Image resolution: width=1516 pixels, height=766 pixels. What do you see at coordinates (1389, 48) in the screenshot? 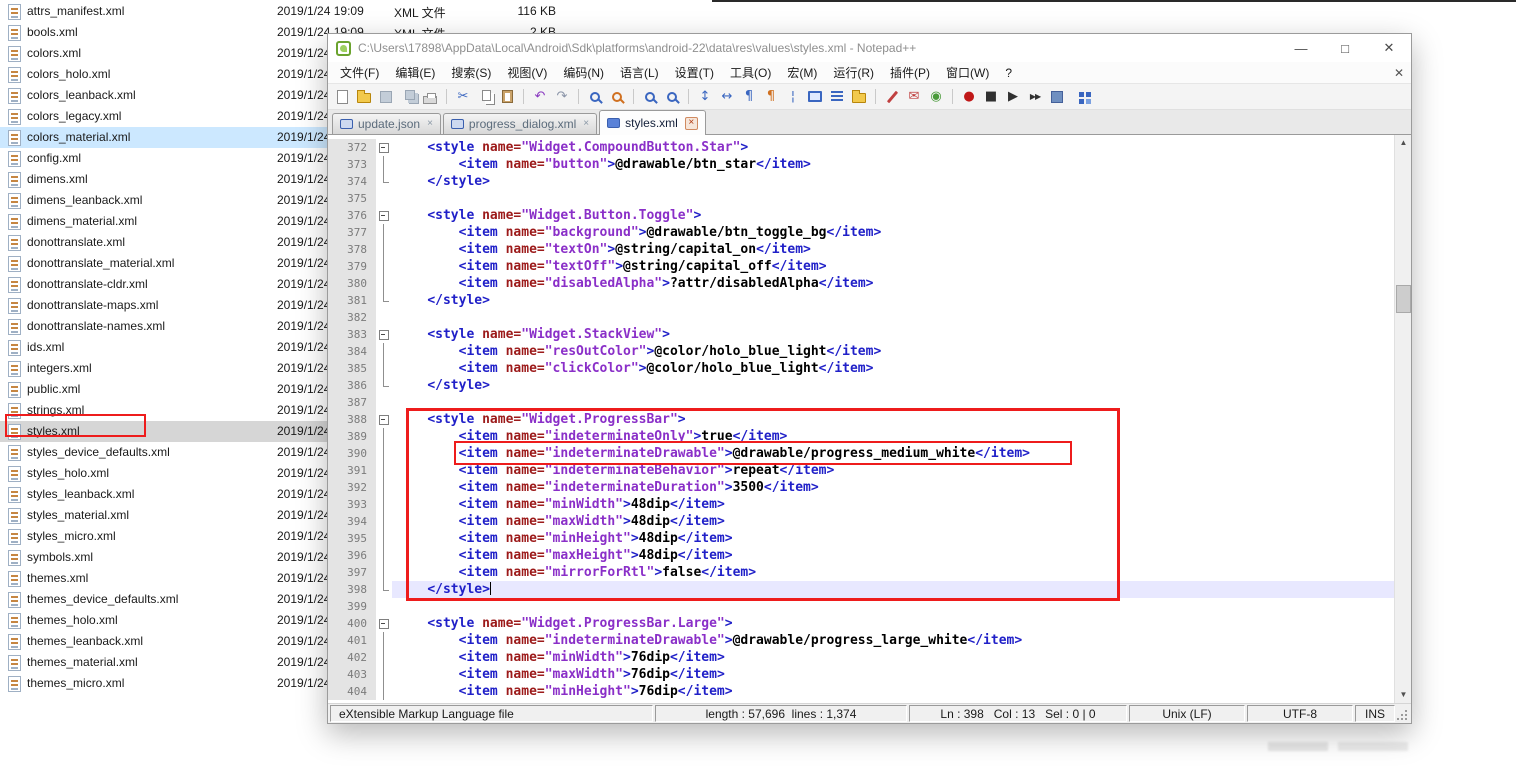
I see `close-button: ✕` at bounding box center [1389, 48].